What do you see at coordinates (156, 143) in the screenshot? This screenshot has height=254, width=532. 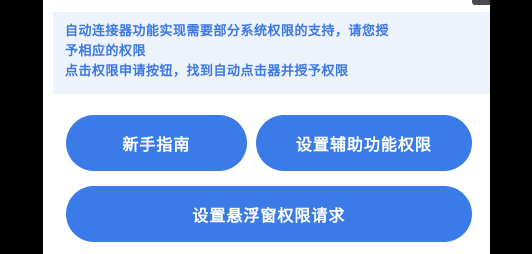 I see `beginner-guide-button: 新手指南` at bounding box center [156, 143].